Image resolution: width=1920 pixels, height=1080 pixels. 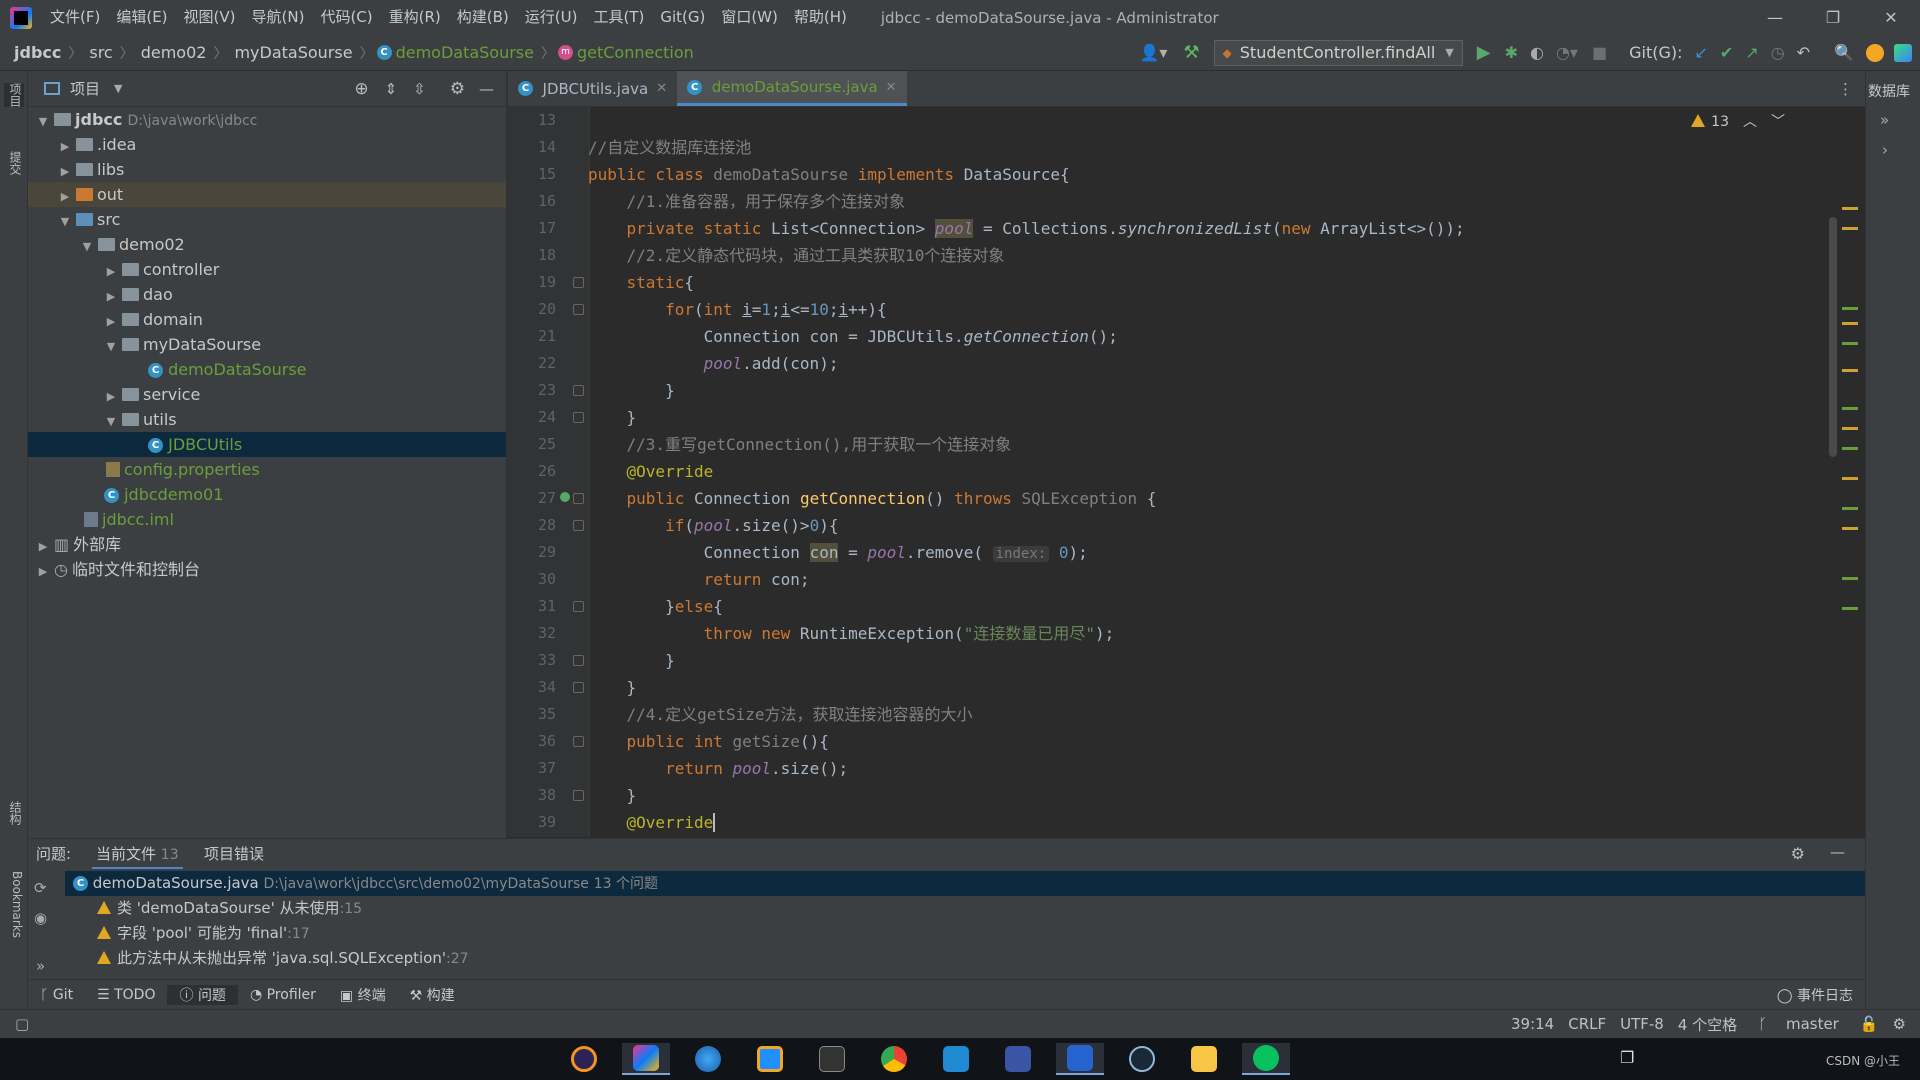 I want to click on menu-file: 文件(F), so click(x=75, y=17).